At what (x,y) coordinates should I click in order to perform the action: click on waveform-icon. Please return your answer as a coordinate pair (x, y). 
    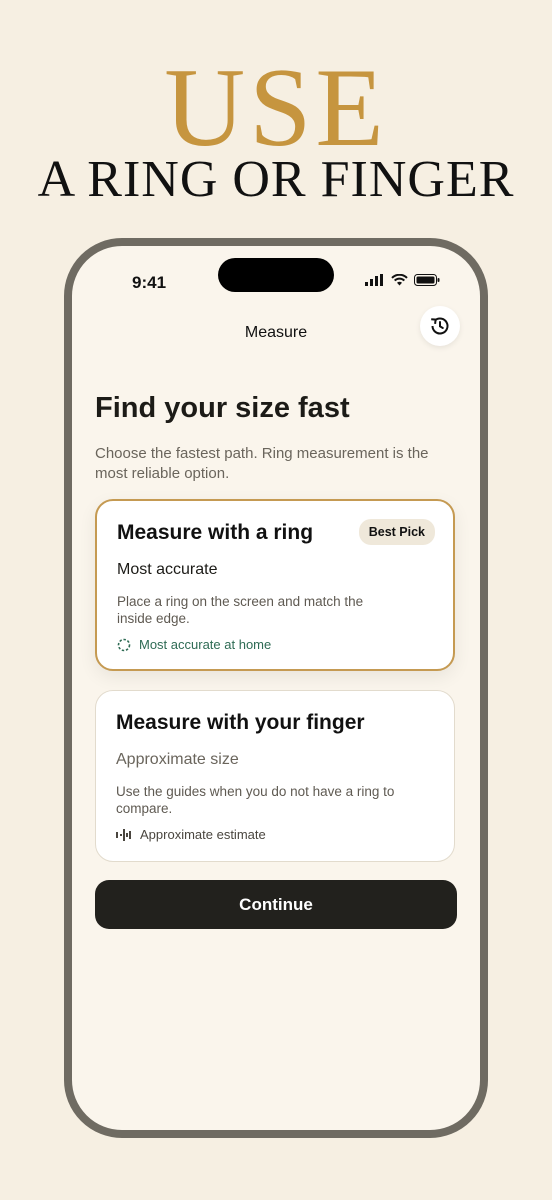
    Looking at the image, I should click on (123, 834).